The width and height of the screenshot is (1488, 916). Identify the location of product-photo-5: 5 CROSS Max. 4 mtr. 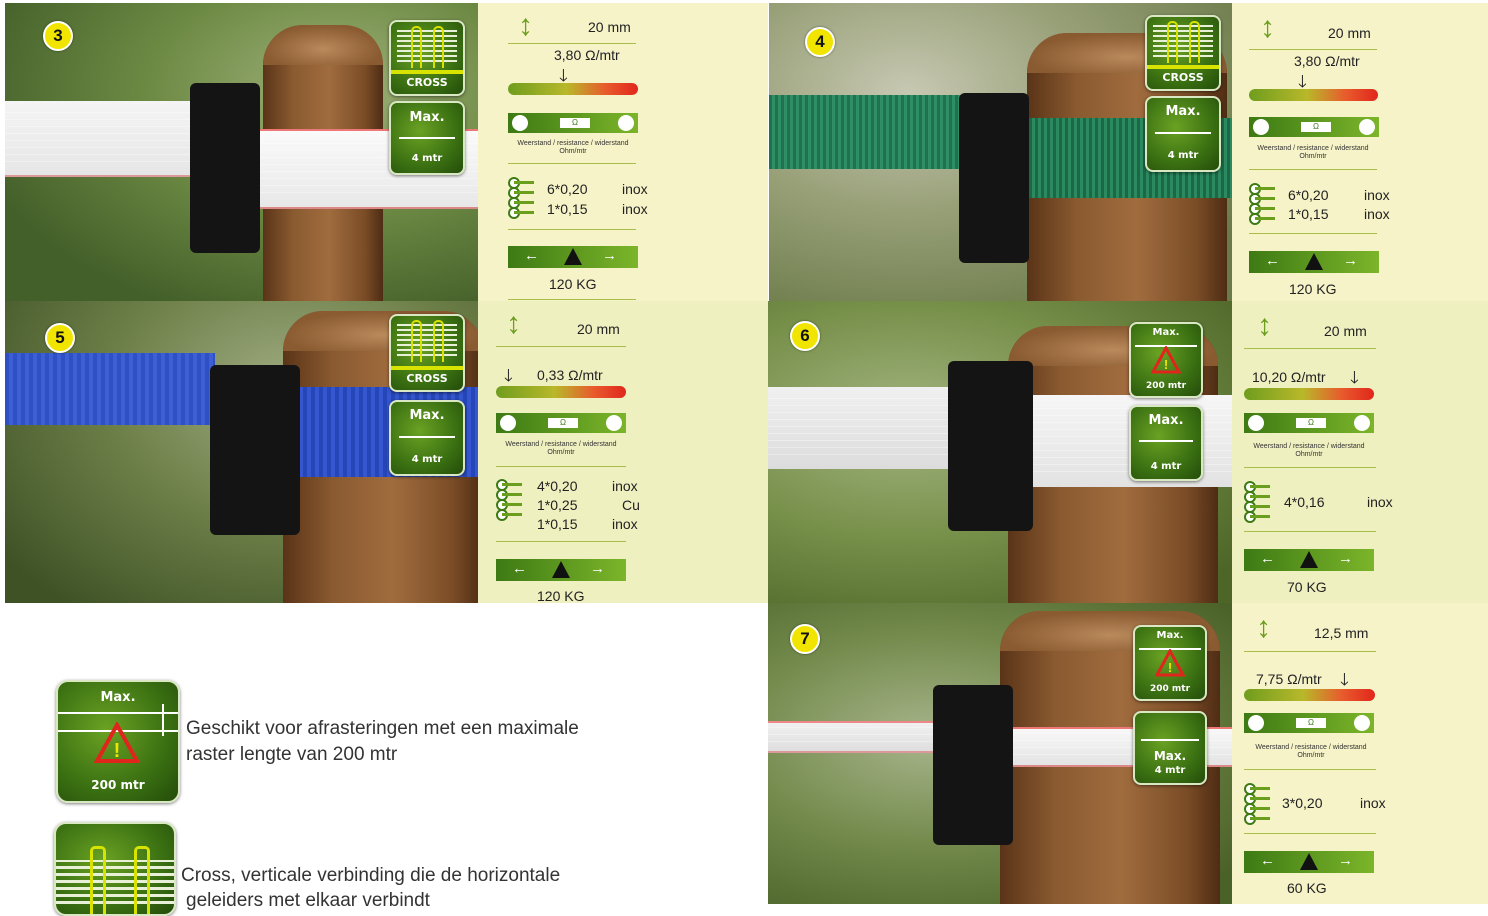
(241, 452).